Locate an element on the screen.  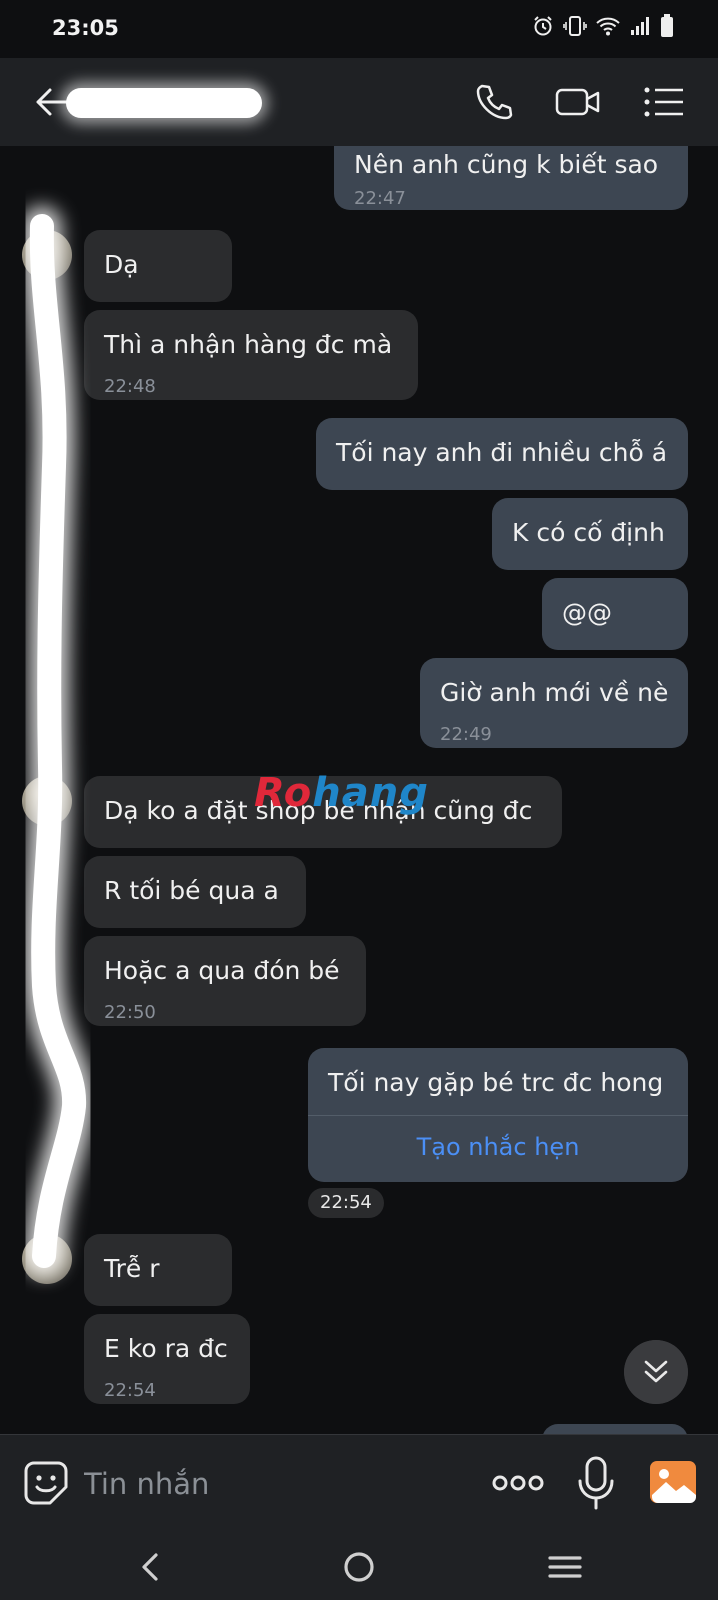
message-bubble is located at coordinates (615, 1429).